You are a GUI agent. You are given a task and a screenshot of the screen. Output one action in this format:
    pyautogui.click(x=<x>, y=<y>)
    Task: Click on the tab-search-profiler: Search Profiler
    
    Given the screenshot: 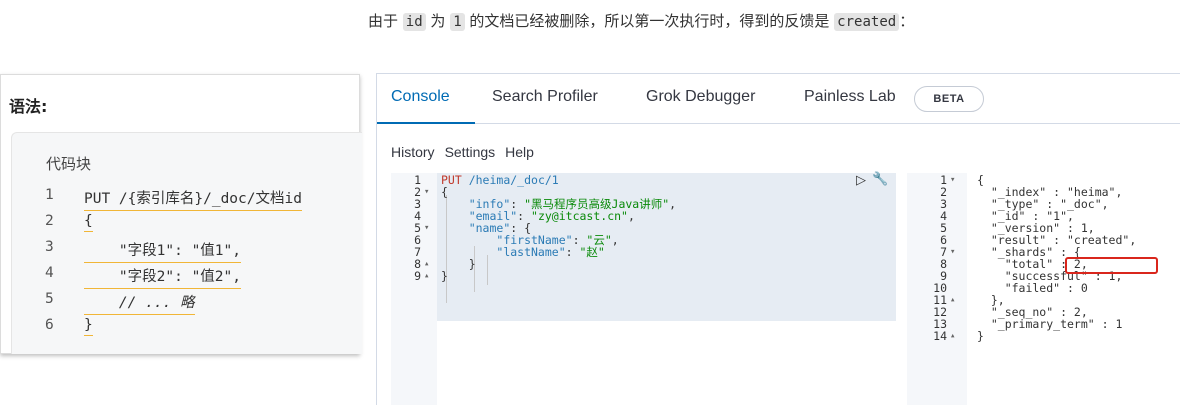 What is the action you would take?
    pyautogui.click(x=545, y=97)
    